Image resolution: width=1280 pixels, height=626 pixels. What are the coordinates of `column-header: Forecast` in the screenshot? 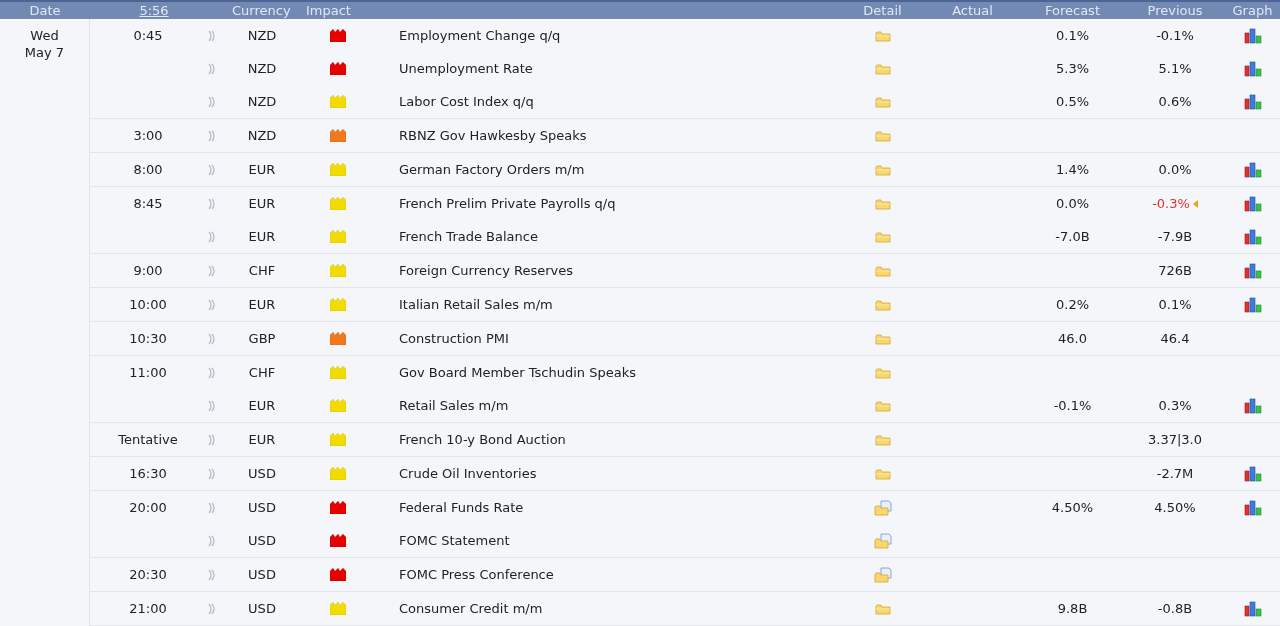 It's located at (1072, 10).